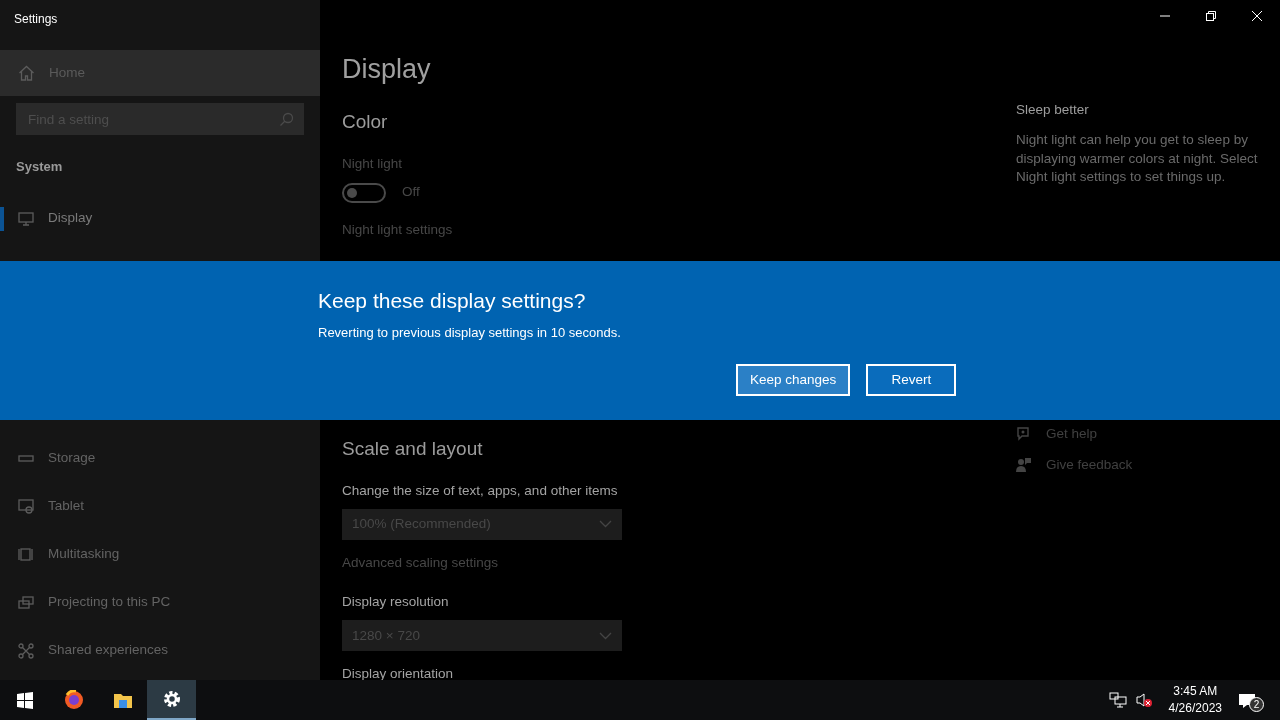  What do you see at coordinates (480, 490) in the screenshot?
I see `setting-label: Change the size of text, apps, and other items` at bounding box center [480, 490].